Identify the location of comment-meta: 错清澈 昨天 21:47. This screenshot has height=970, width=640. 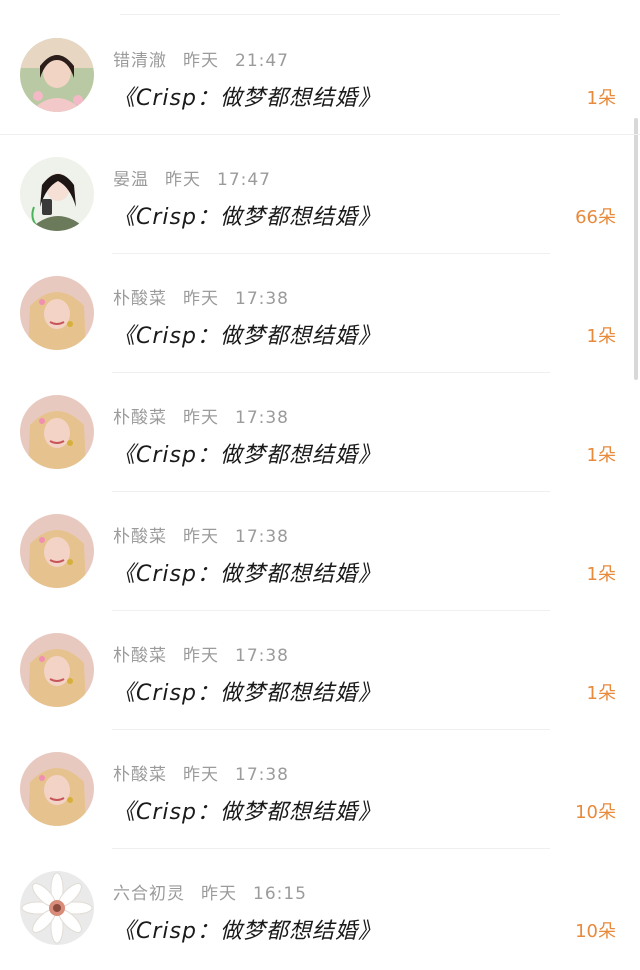
(209, 58).